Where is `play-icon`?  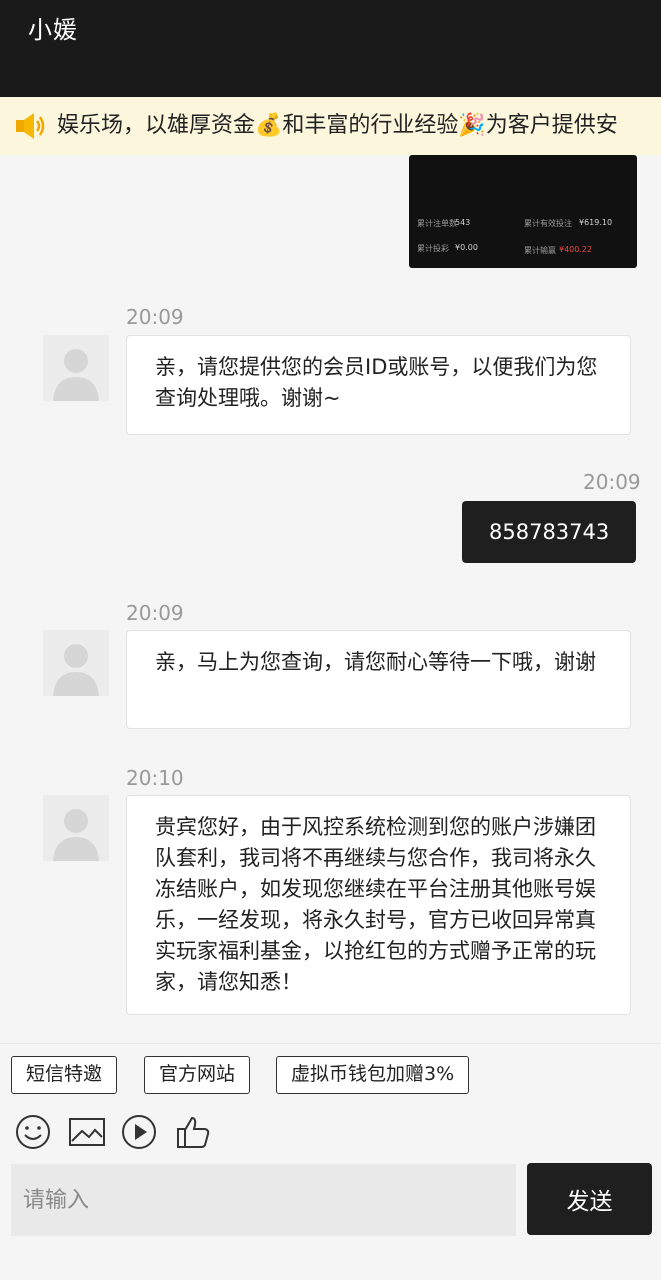 play-icon is located at coordinates (139, 1132).